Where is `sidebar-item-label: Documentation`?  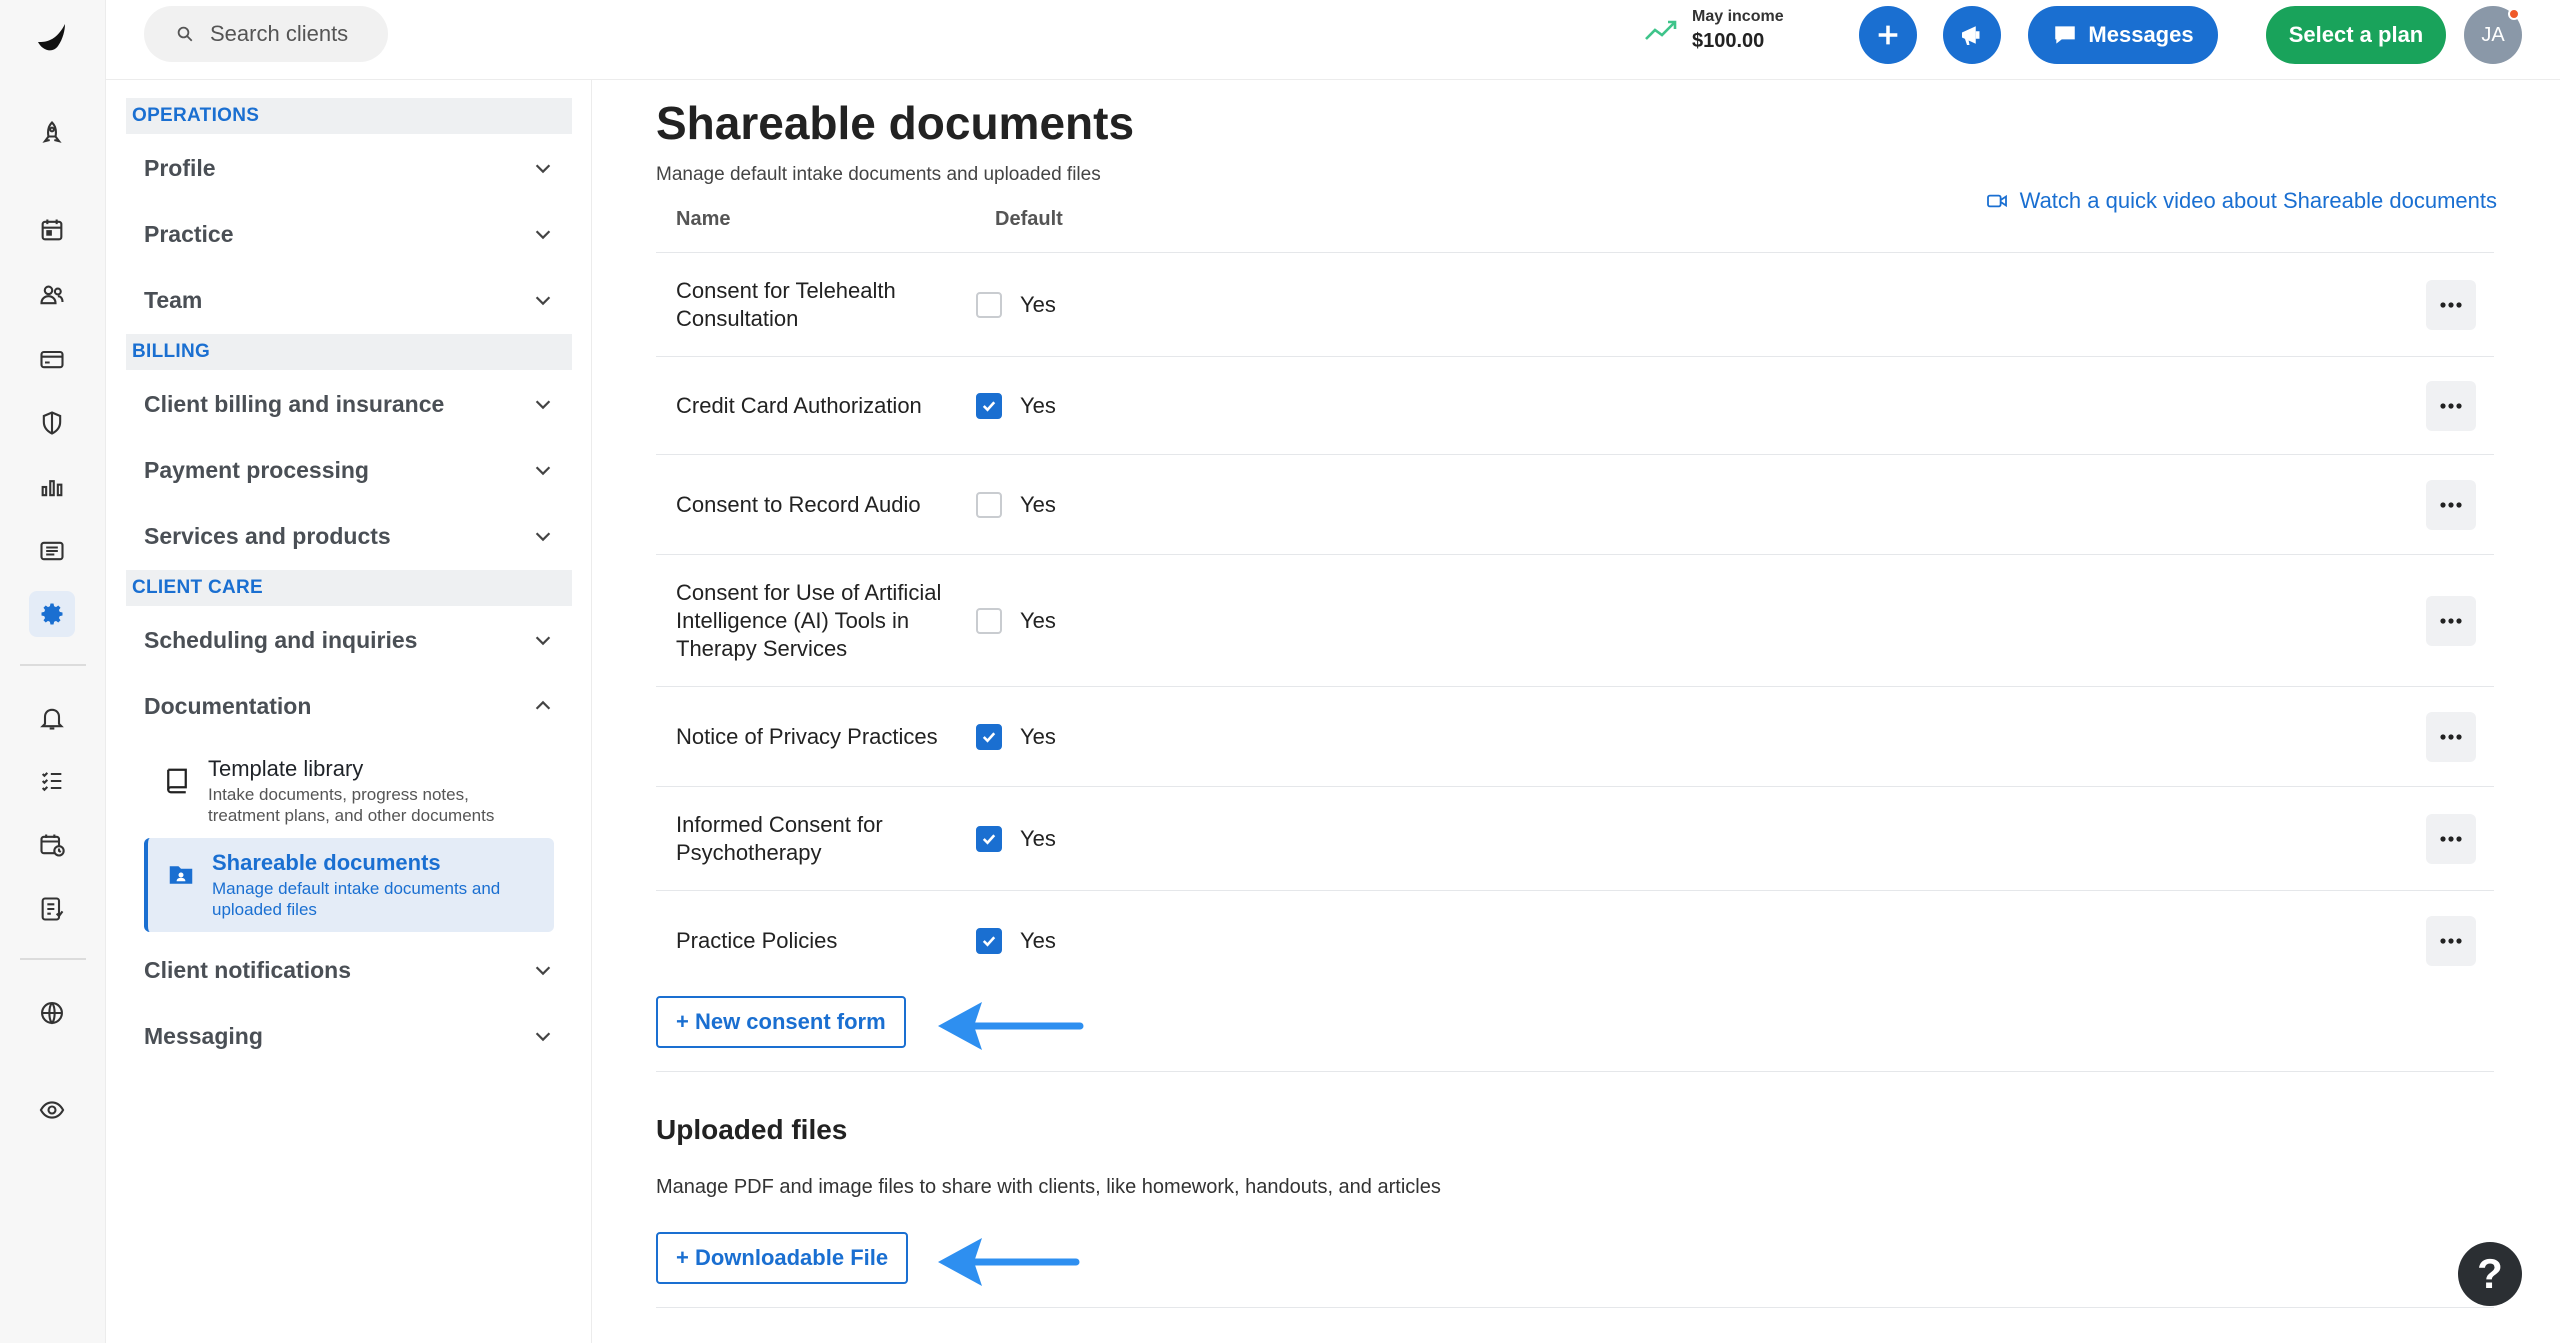
sidebar-item-label: Documentation is located at coordinates (228, 705).